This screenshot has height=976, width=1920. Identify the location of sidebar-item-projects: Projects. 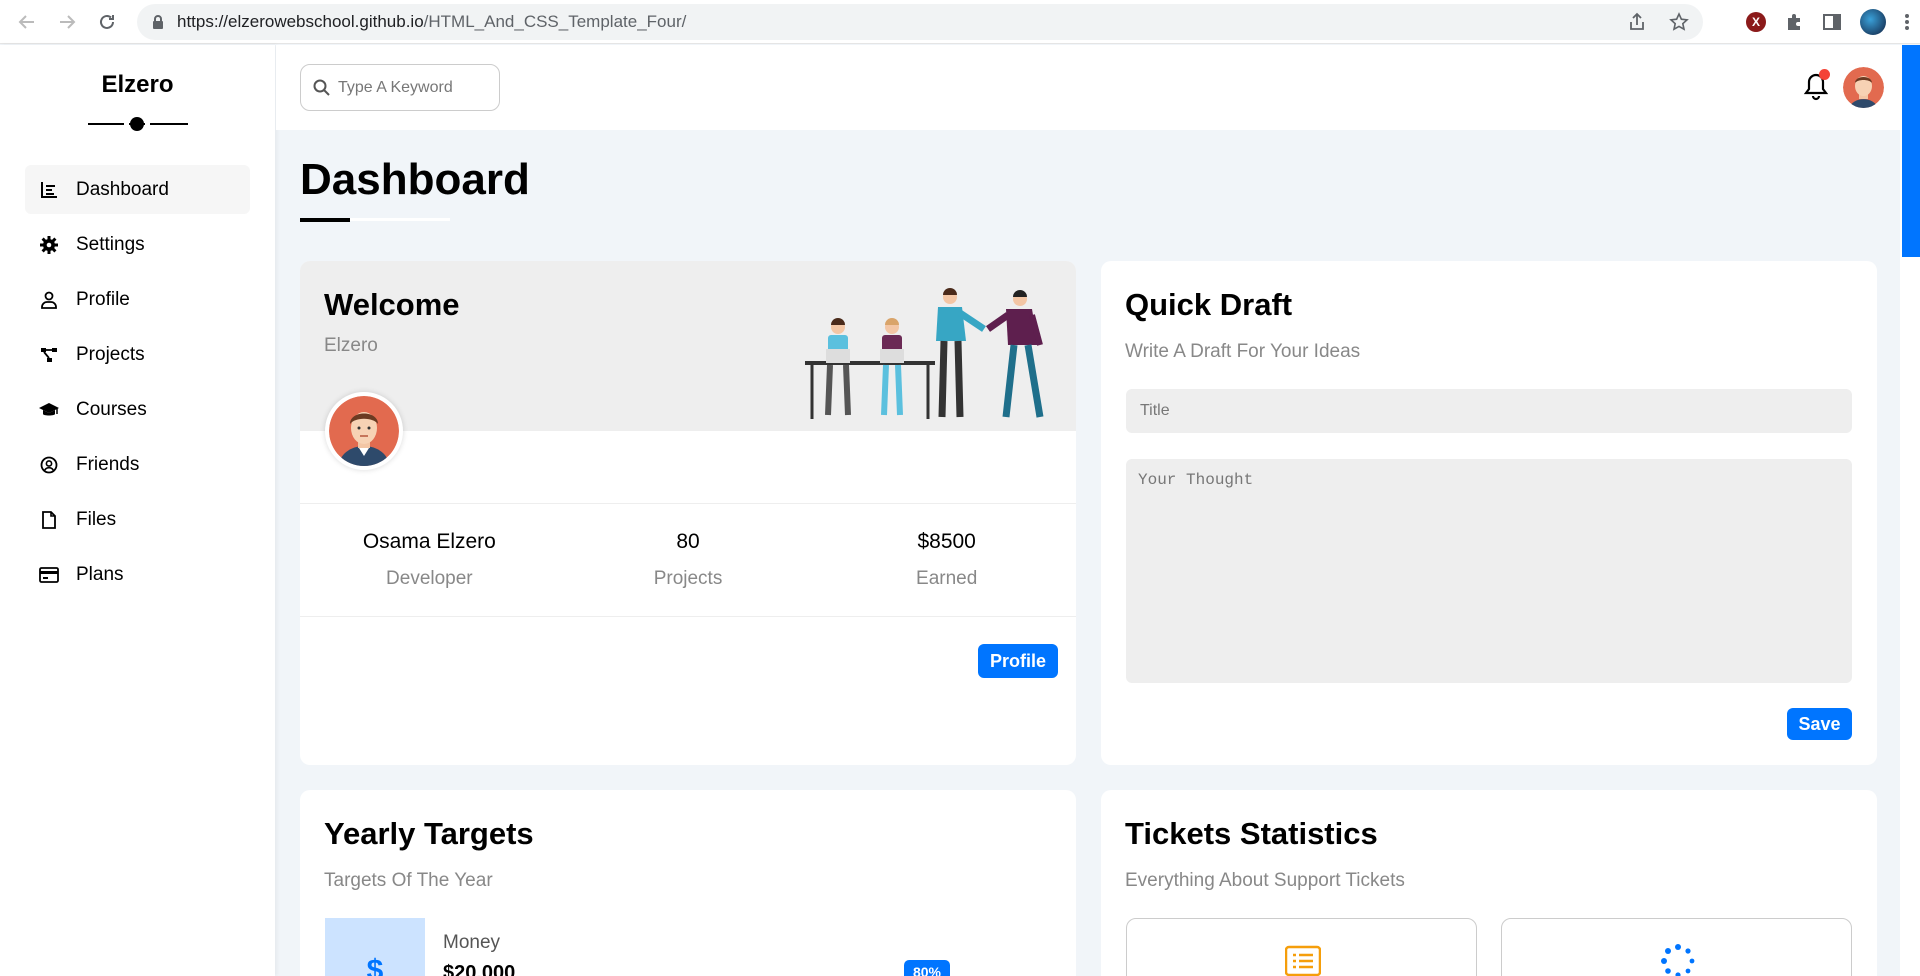
(137, 354).